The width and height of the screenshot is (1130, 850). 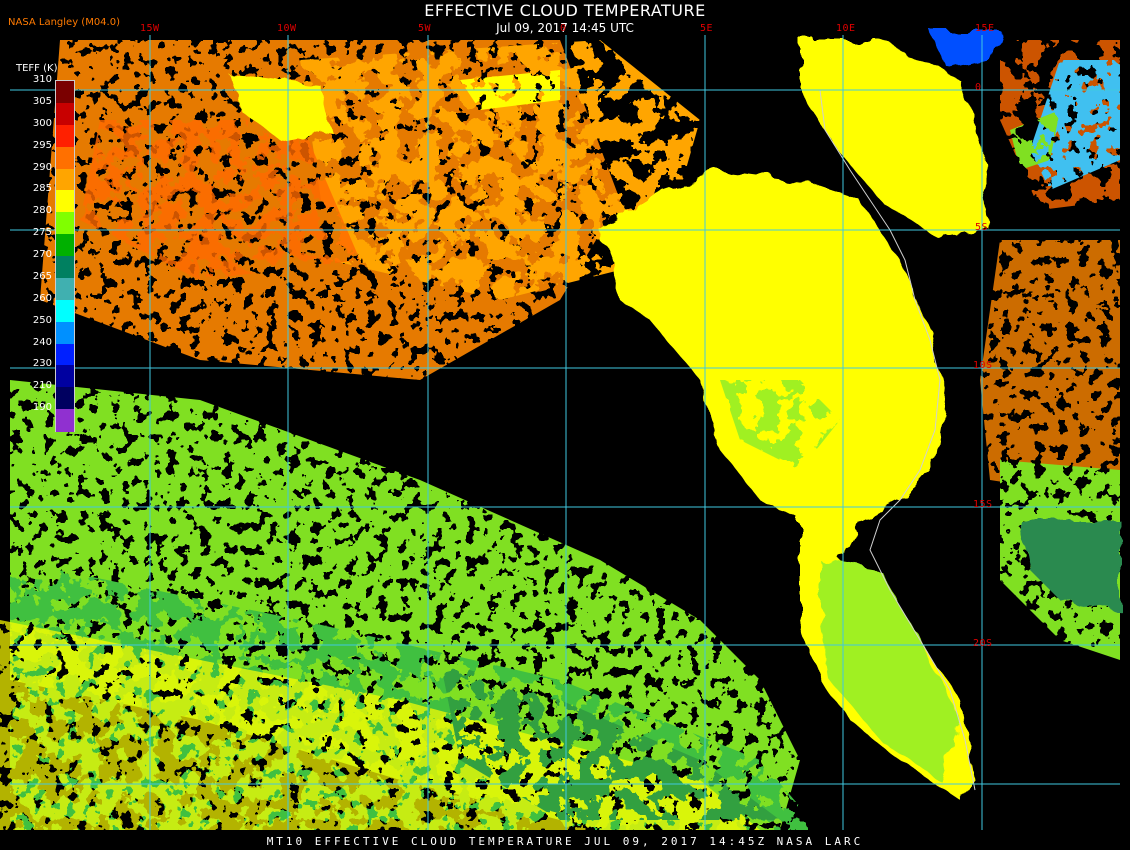 What do you see at coordinates (985, 28) in the screenshot?
I see `lon-label-15e: 15E` at bounding box center [985, 28].